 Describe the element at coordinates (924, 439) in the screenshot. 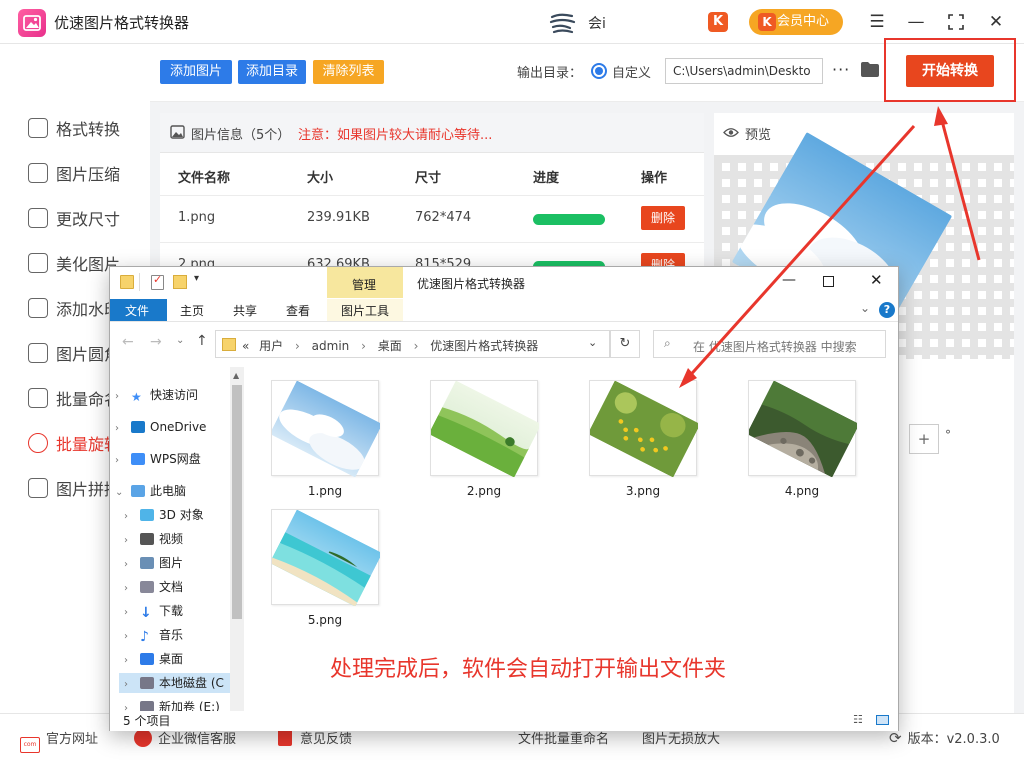

I see `rotate-increment-button: +` at that location.